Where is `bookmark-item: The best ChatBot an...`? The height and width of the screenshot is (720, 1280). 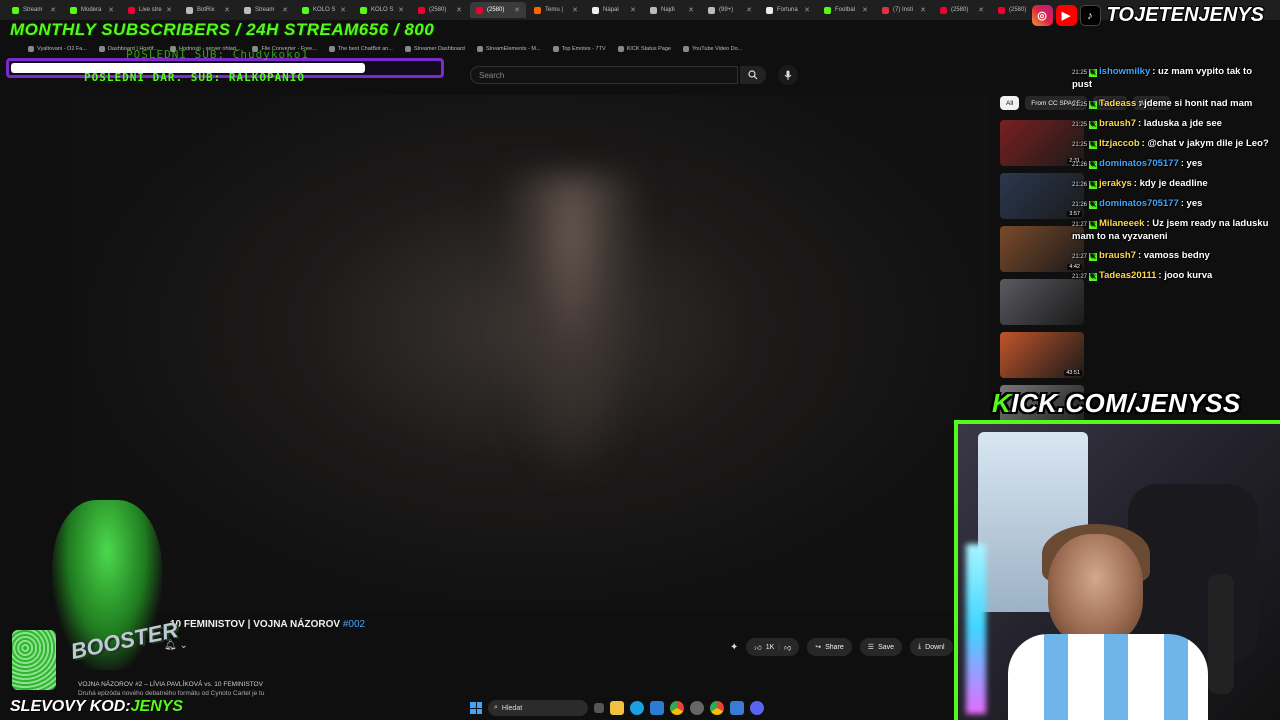 bookmark-item: The best ChatBot an... is located at coordinates (360, 49).